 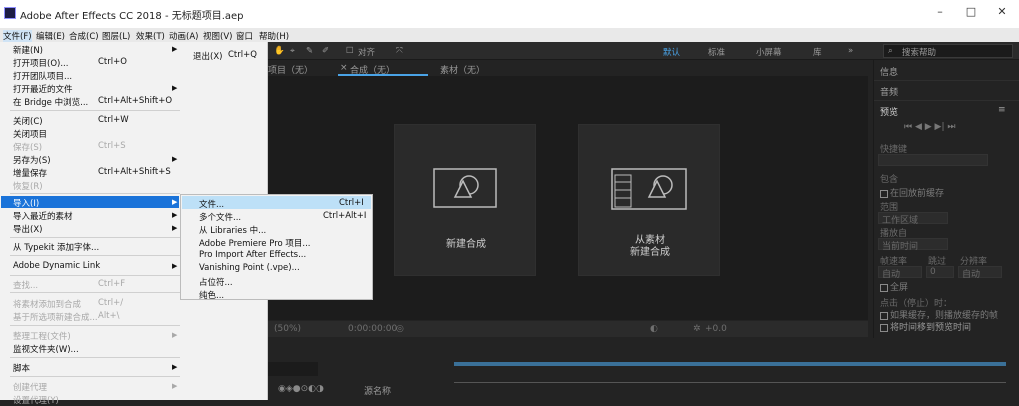 I want to click on align-checkbox-icon: ☐, so click(x=350, y=51).